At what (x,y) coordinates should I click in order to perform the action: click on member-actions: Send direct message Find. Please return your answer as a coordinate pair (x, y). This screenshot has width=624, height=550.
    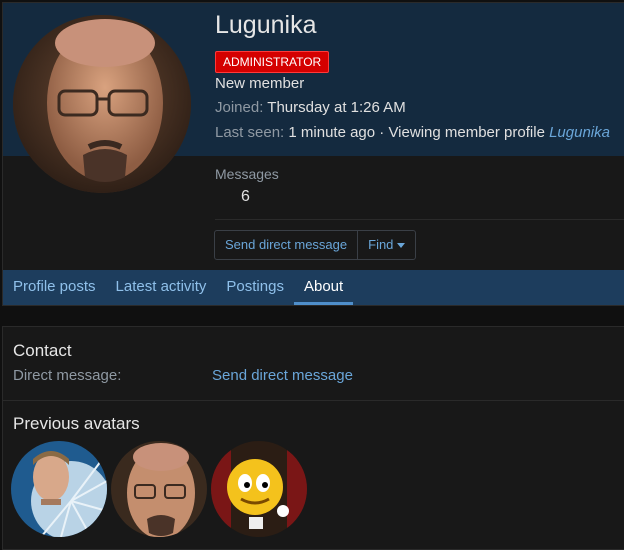
    Looking at the image, I should click on (315, 245).